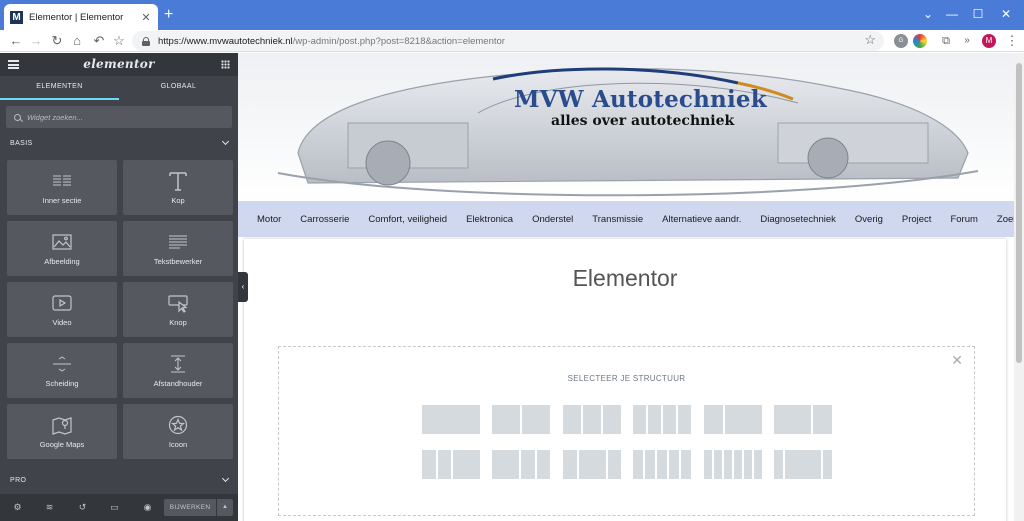 This screenshot has width=1024, height=521. What do you see at coordinates (17, 117) in the screenshot?
I see `search-icon` at bounding box center [17, 117].